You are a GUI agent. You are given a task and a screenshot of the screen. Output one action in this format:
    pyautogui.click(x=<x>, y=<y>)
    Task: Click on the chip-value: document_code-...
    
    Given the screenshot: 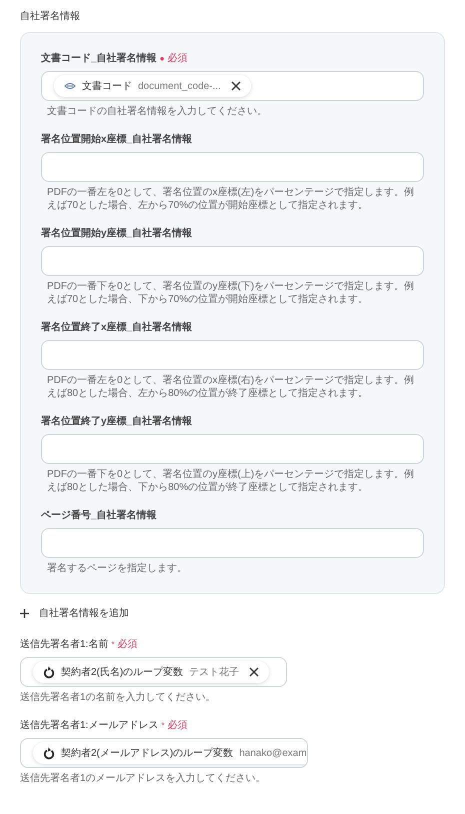 What is the action you would take?
    pyautogui.click(x=179, y=87)
    